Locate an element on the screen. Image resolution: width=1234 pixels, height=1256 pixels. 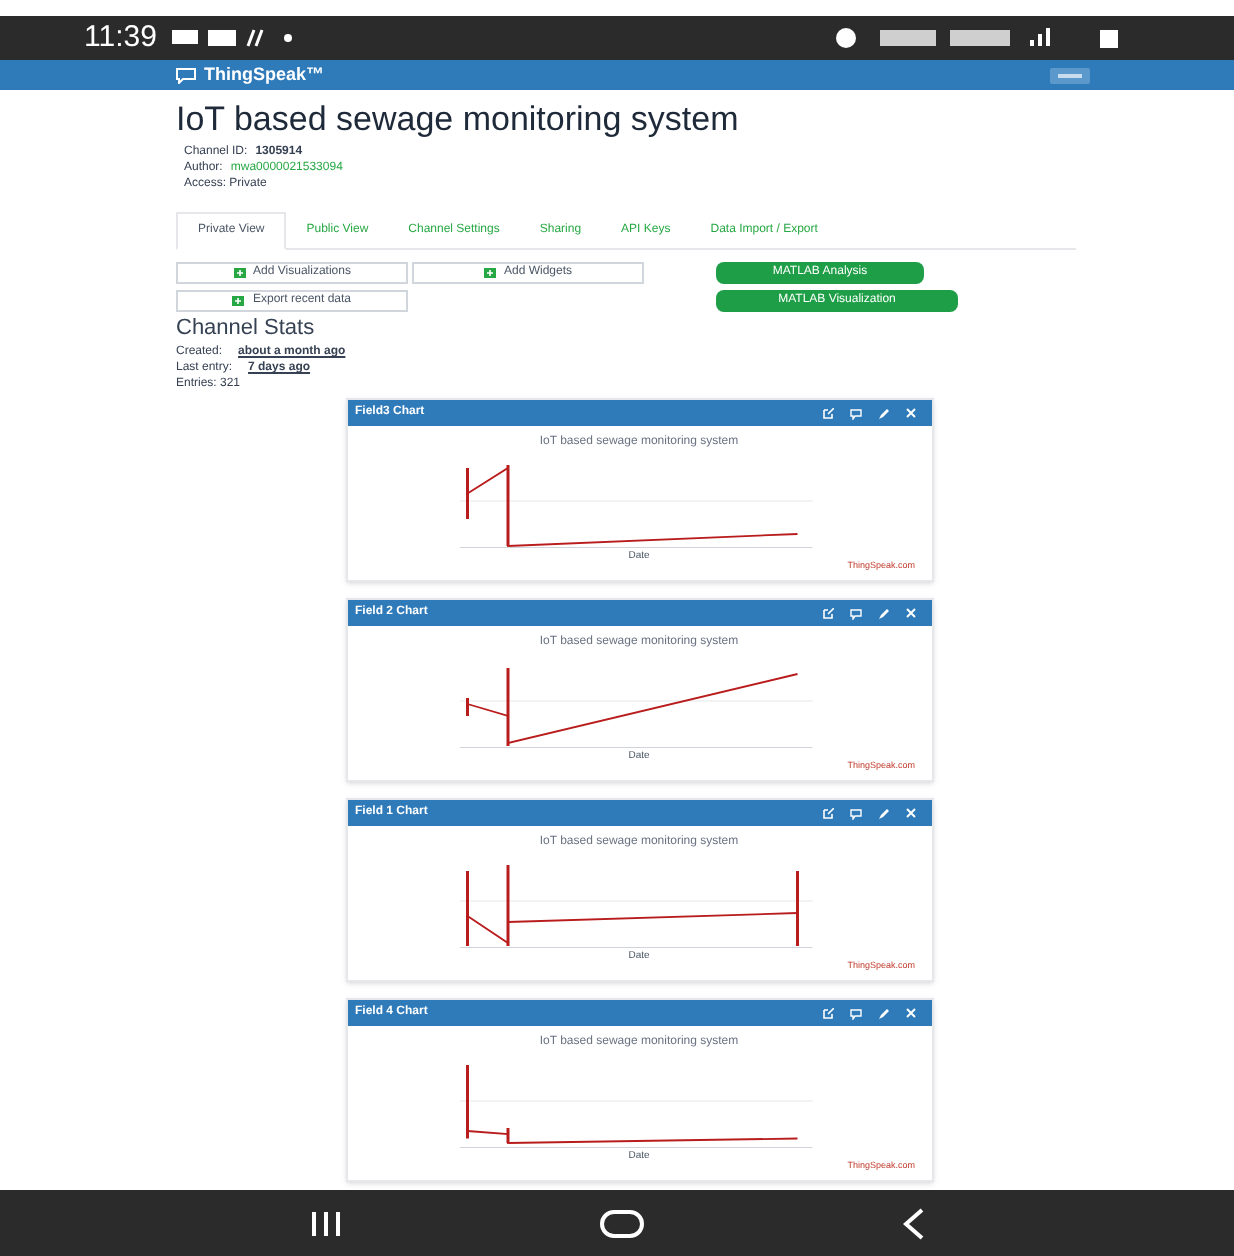
recent-apps-icon is located at coordinates (325, 1223).